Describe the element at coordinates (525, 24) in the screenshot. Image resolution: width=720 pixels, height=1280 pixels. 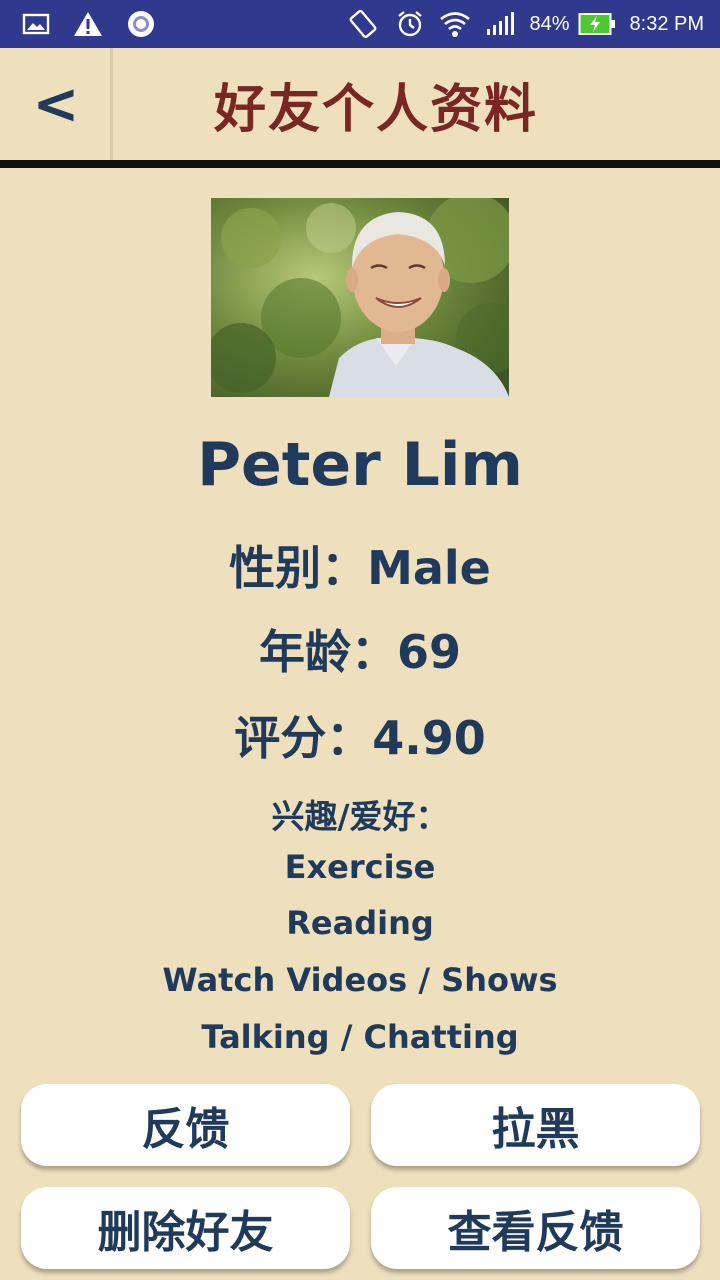
I see `status-bar-right: 84% 8:32 PM` at that location.